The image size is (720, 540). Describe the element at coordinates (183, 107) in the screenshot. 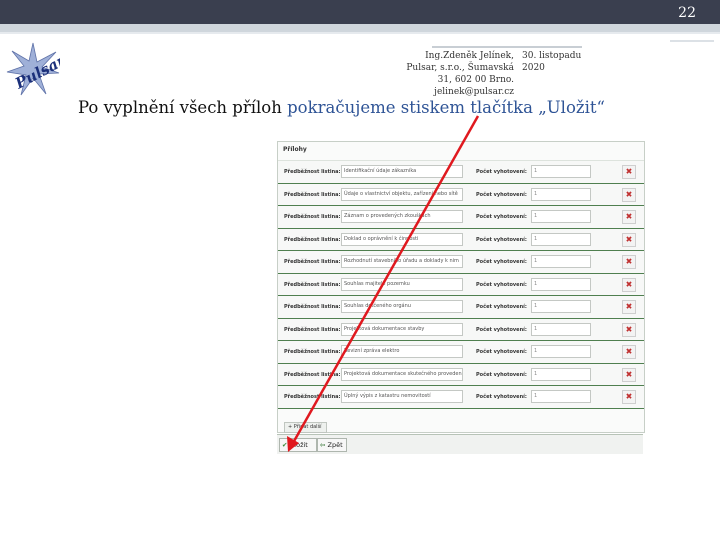

I see `heading-text: Po vyplnění všech příloh` at that location.